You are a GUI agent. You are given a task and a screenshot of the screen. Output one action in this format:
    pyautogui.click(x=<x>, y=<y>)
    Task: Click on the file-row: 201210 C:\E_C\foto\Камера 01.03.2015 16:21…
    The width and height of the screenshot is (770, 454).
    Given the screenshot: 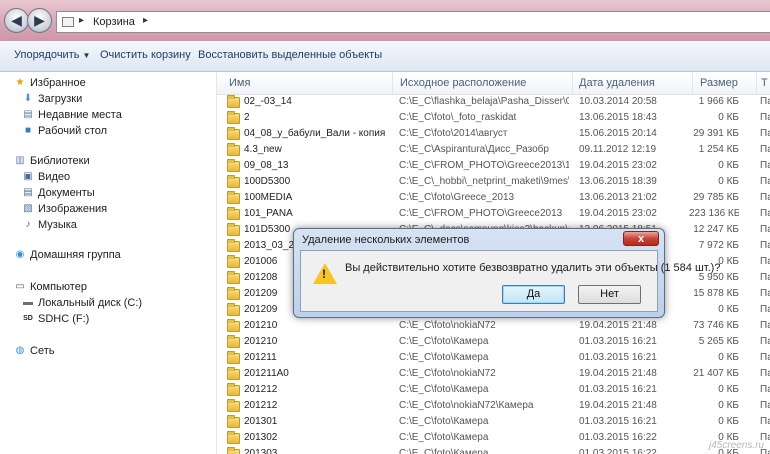 What is the action you would take?
    pyautogui.click(x=493, y=343)
    